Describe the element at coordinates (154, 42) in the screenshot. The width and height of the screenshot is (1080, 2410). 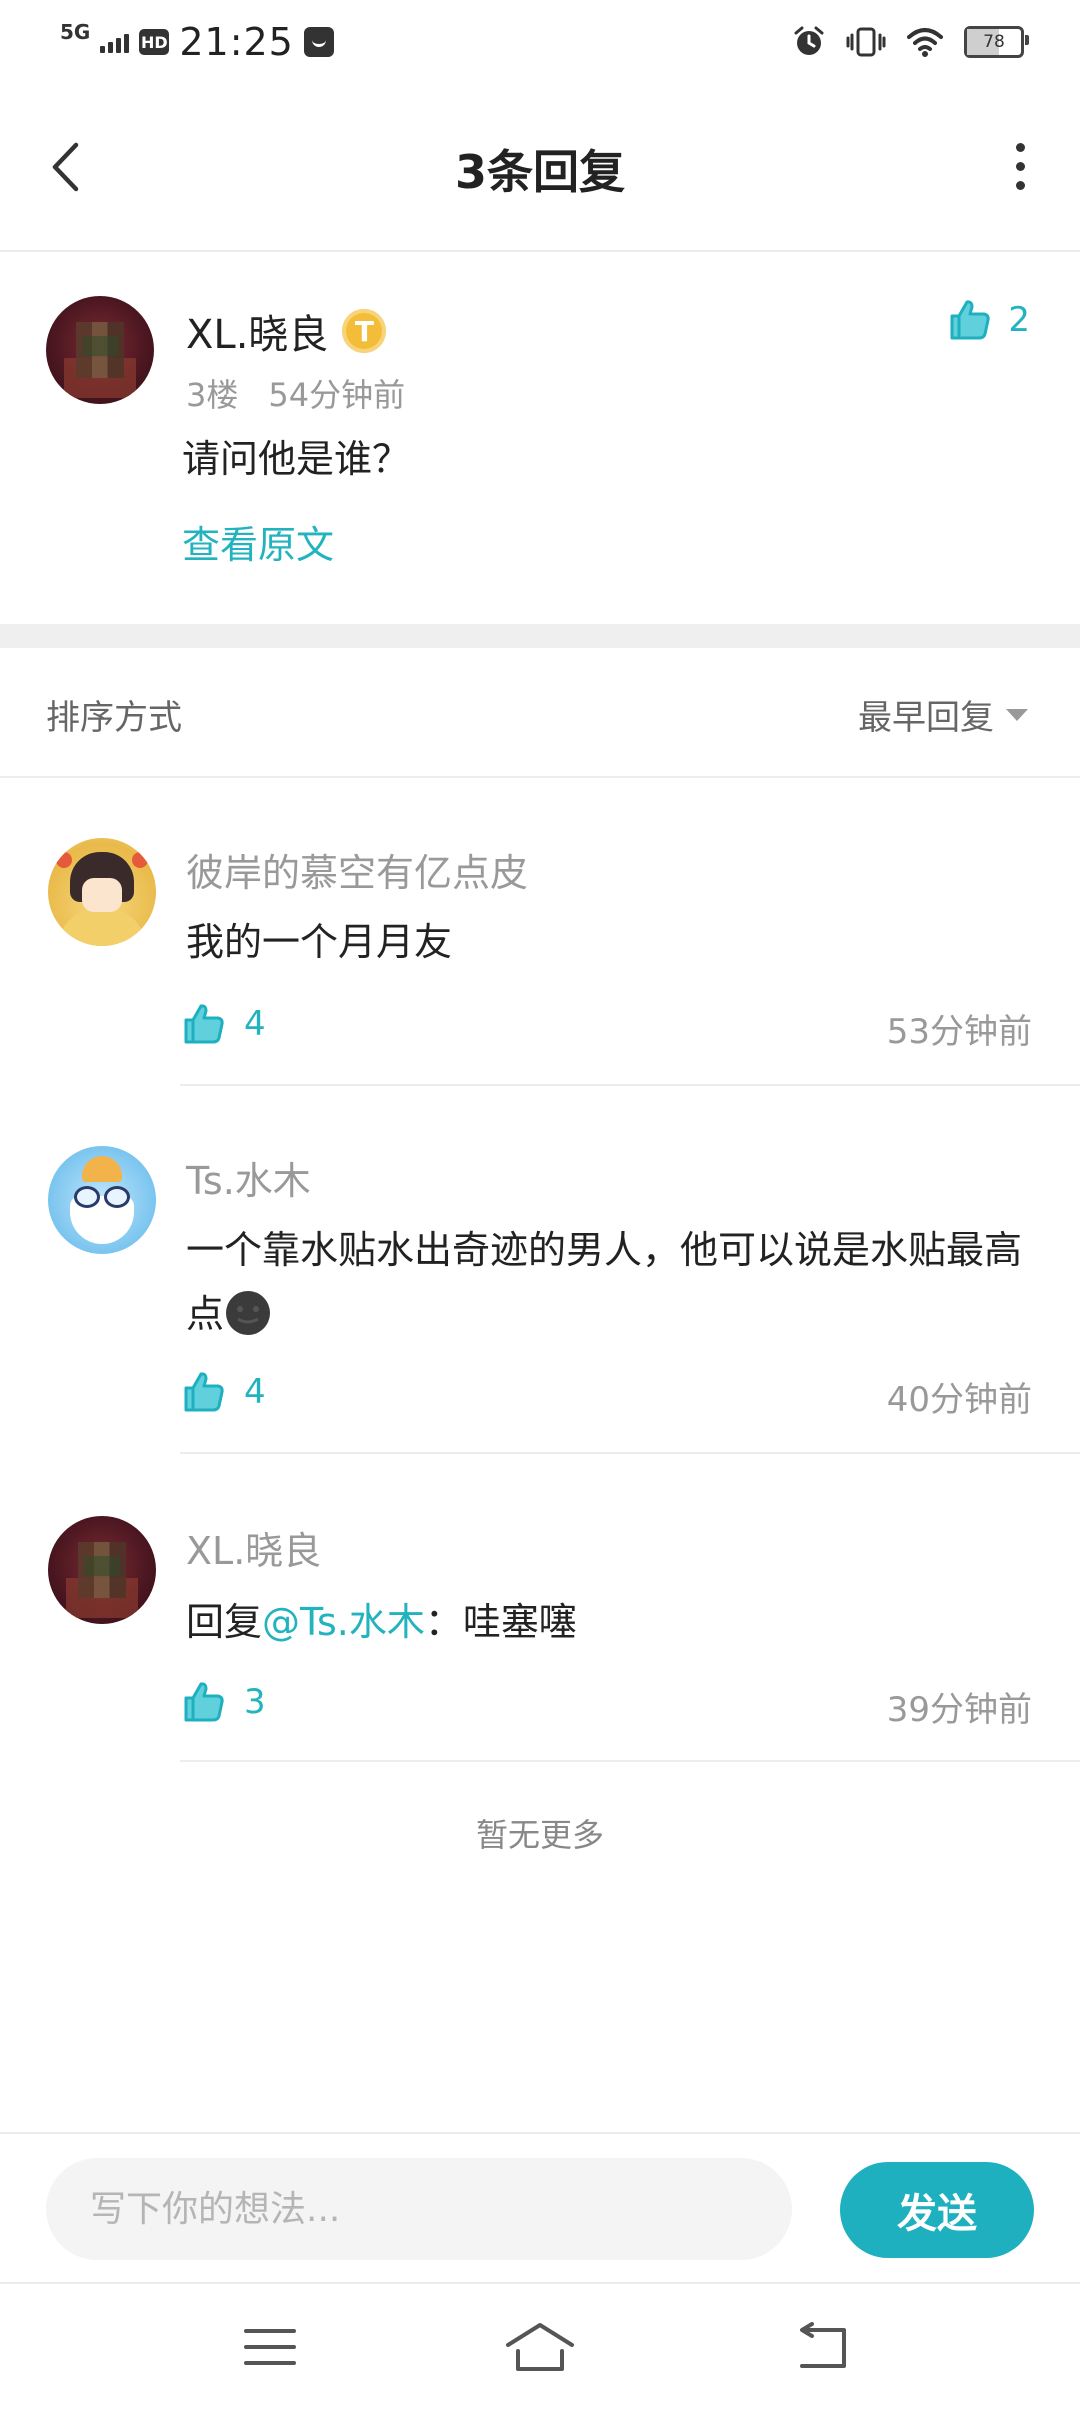
I see `hd-icon: HD` at that location.